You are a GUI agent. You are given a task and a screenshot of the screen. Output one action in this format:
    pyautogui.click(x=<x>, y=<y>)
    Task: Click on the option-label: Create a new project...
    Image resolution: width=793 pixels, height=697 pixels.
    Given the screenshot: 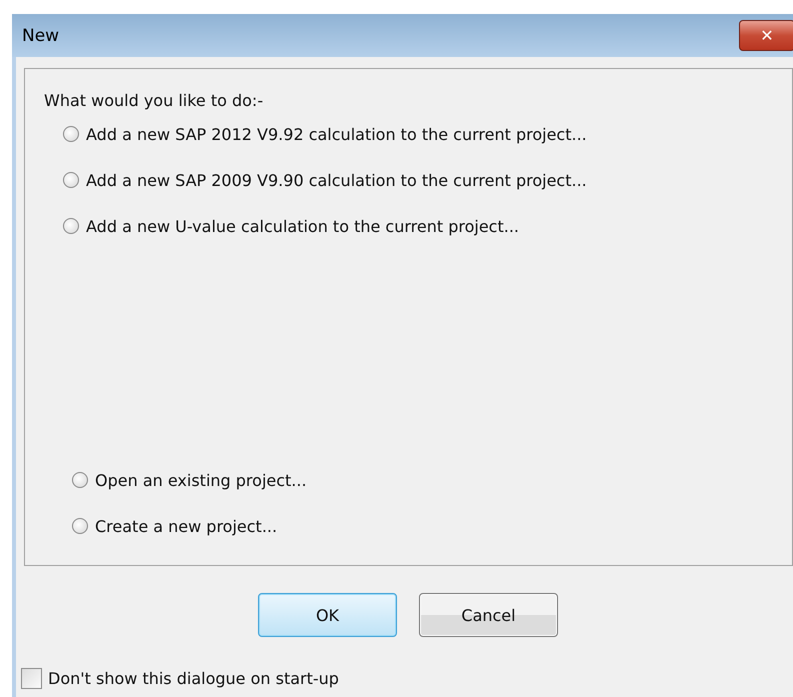 What is the action you would take?
    pyautogui.click(x=186, y=526)
    